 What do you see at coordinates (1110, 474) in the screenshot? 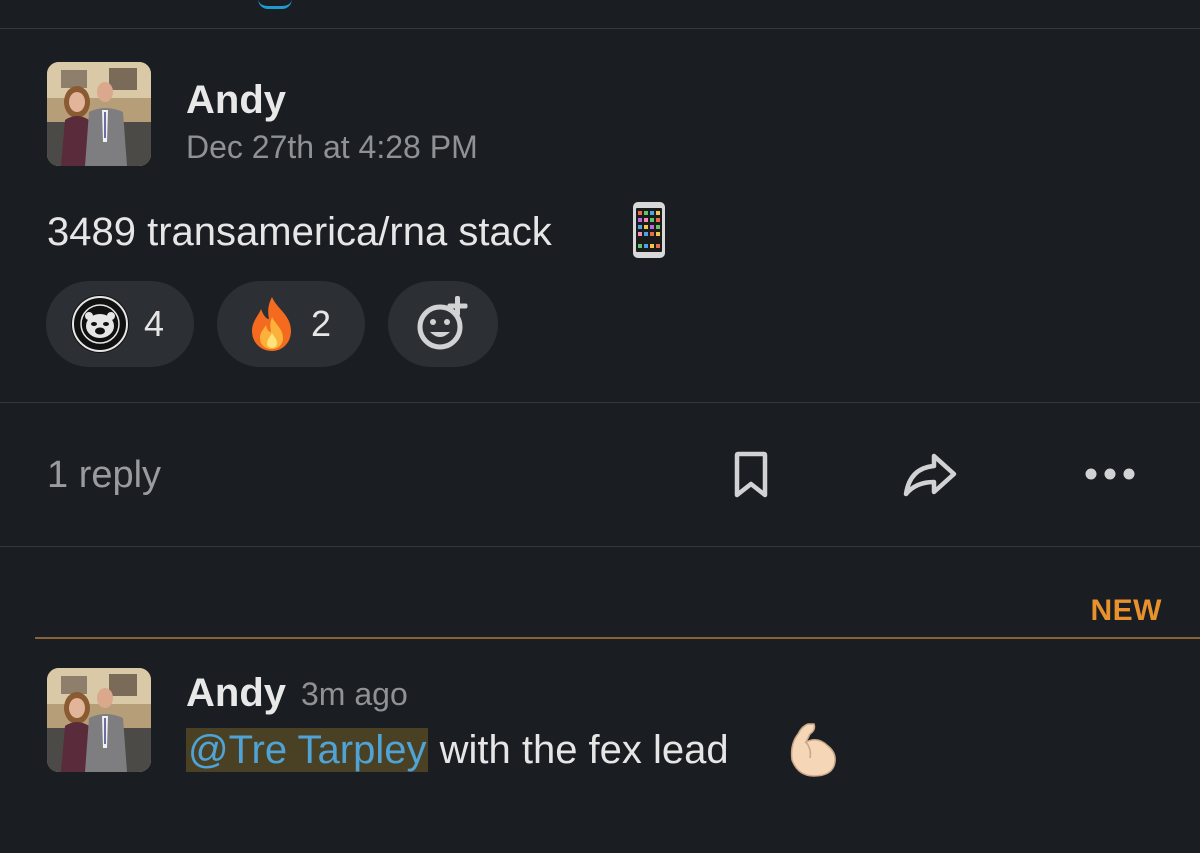
I see `more-icon` at bounding box center [1110, 474].